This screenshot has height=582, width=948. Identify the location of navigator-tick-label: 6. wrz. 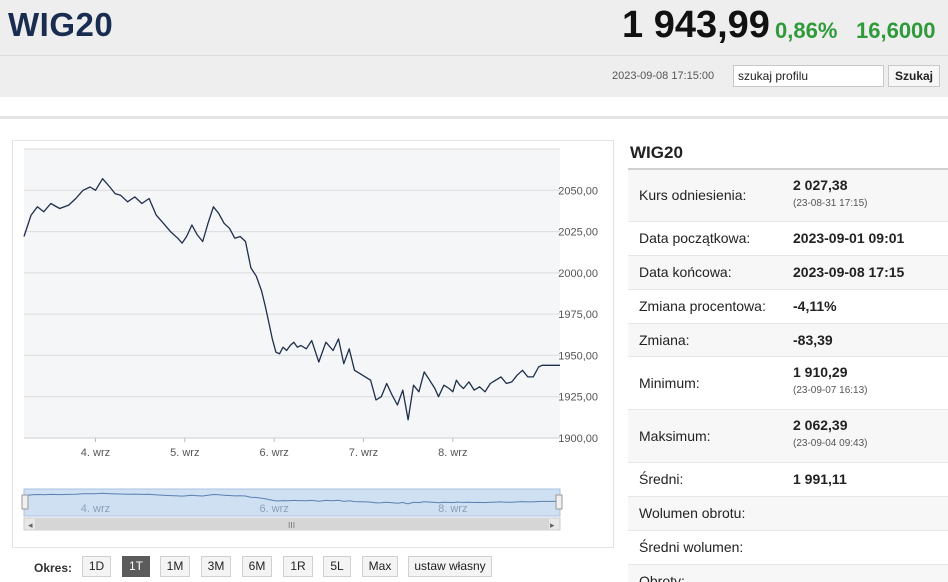
(273, 509).